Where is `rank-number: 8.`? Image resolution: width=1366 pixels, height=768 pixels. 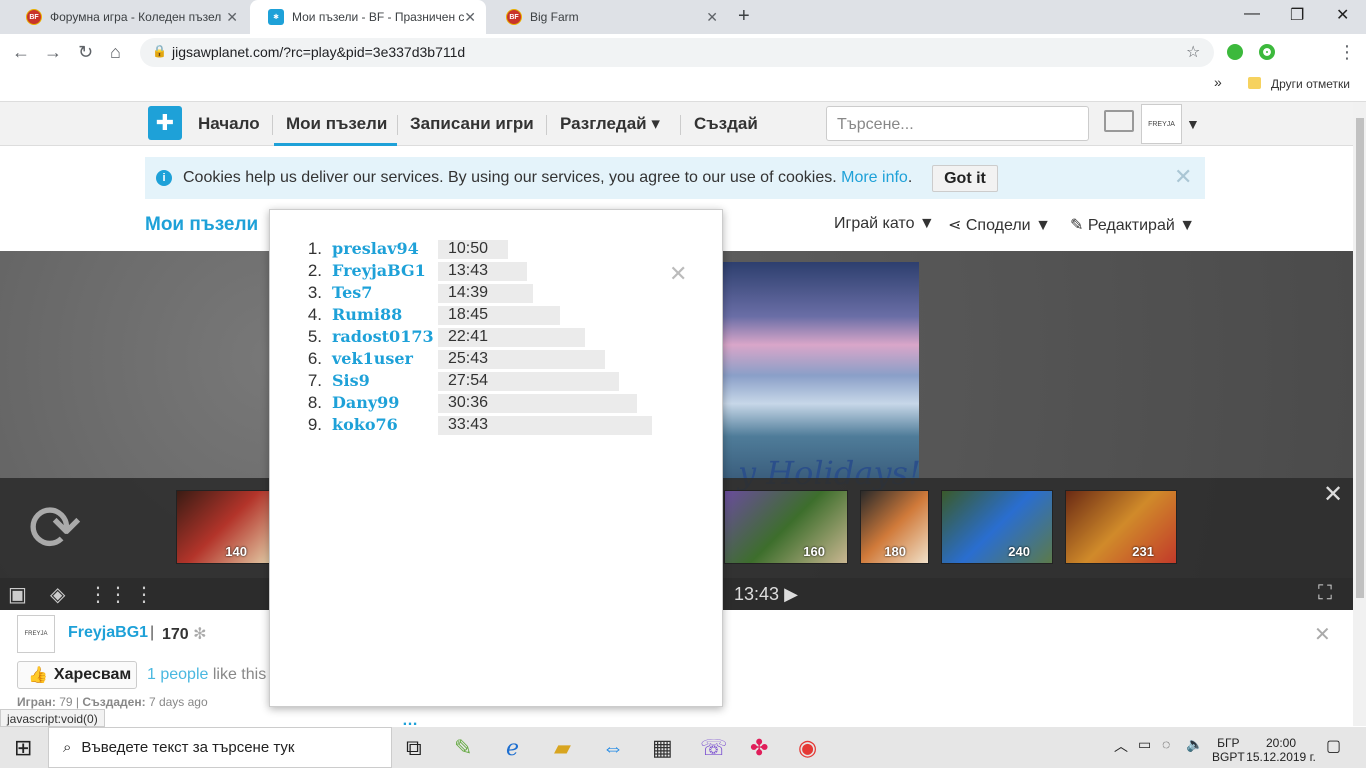
rank-number: 8. is located at coordinates (314, 402).